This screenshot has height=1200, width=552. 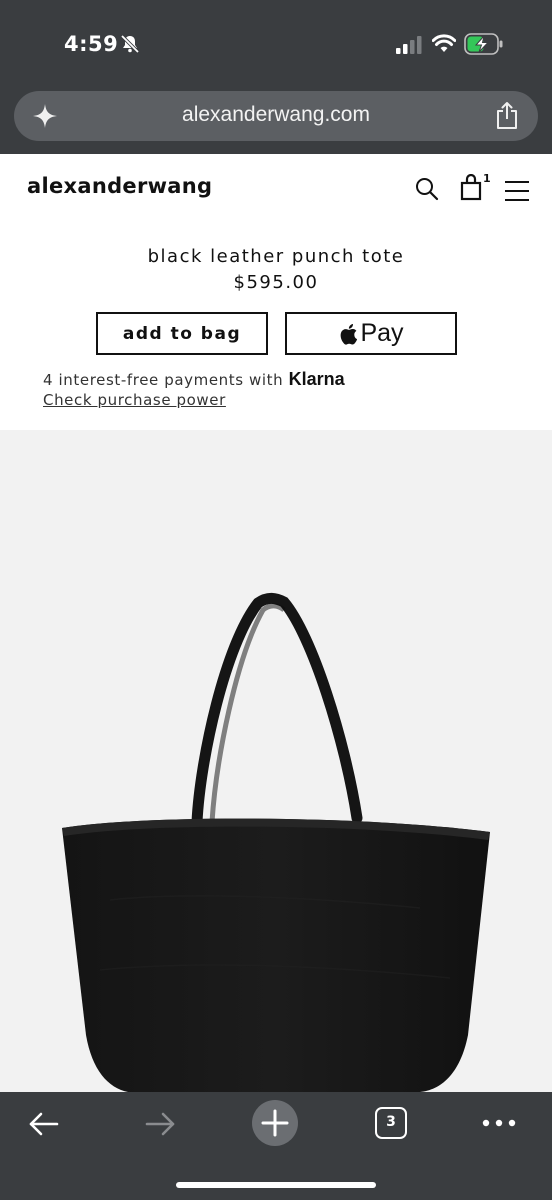 What do you see at coordinates (391, 1123) in the screenshot?
I see `tabs-button: 3` at bounding box center [391, 1123].